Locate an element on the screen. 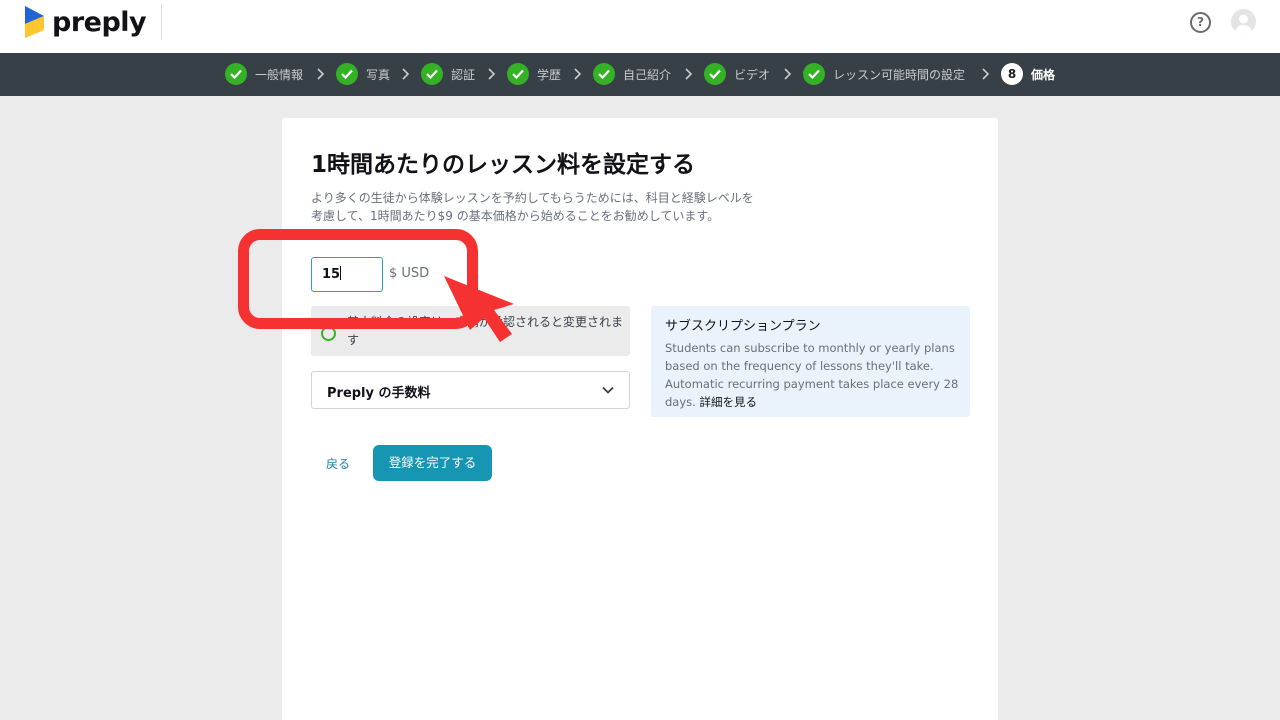 This screenshot has width=1280, height=720. step-video: ビデオ is located at coordinates (737, 74).